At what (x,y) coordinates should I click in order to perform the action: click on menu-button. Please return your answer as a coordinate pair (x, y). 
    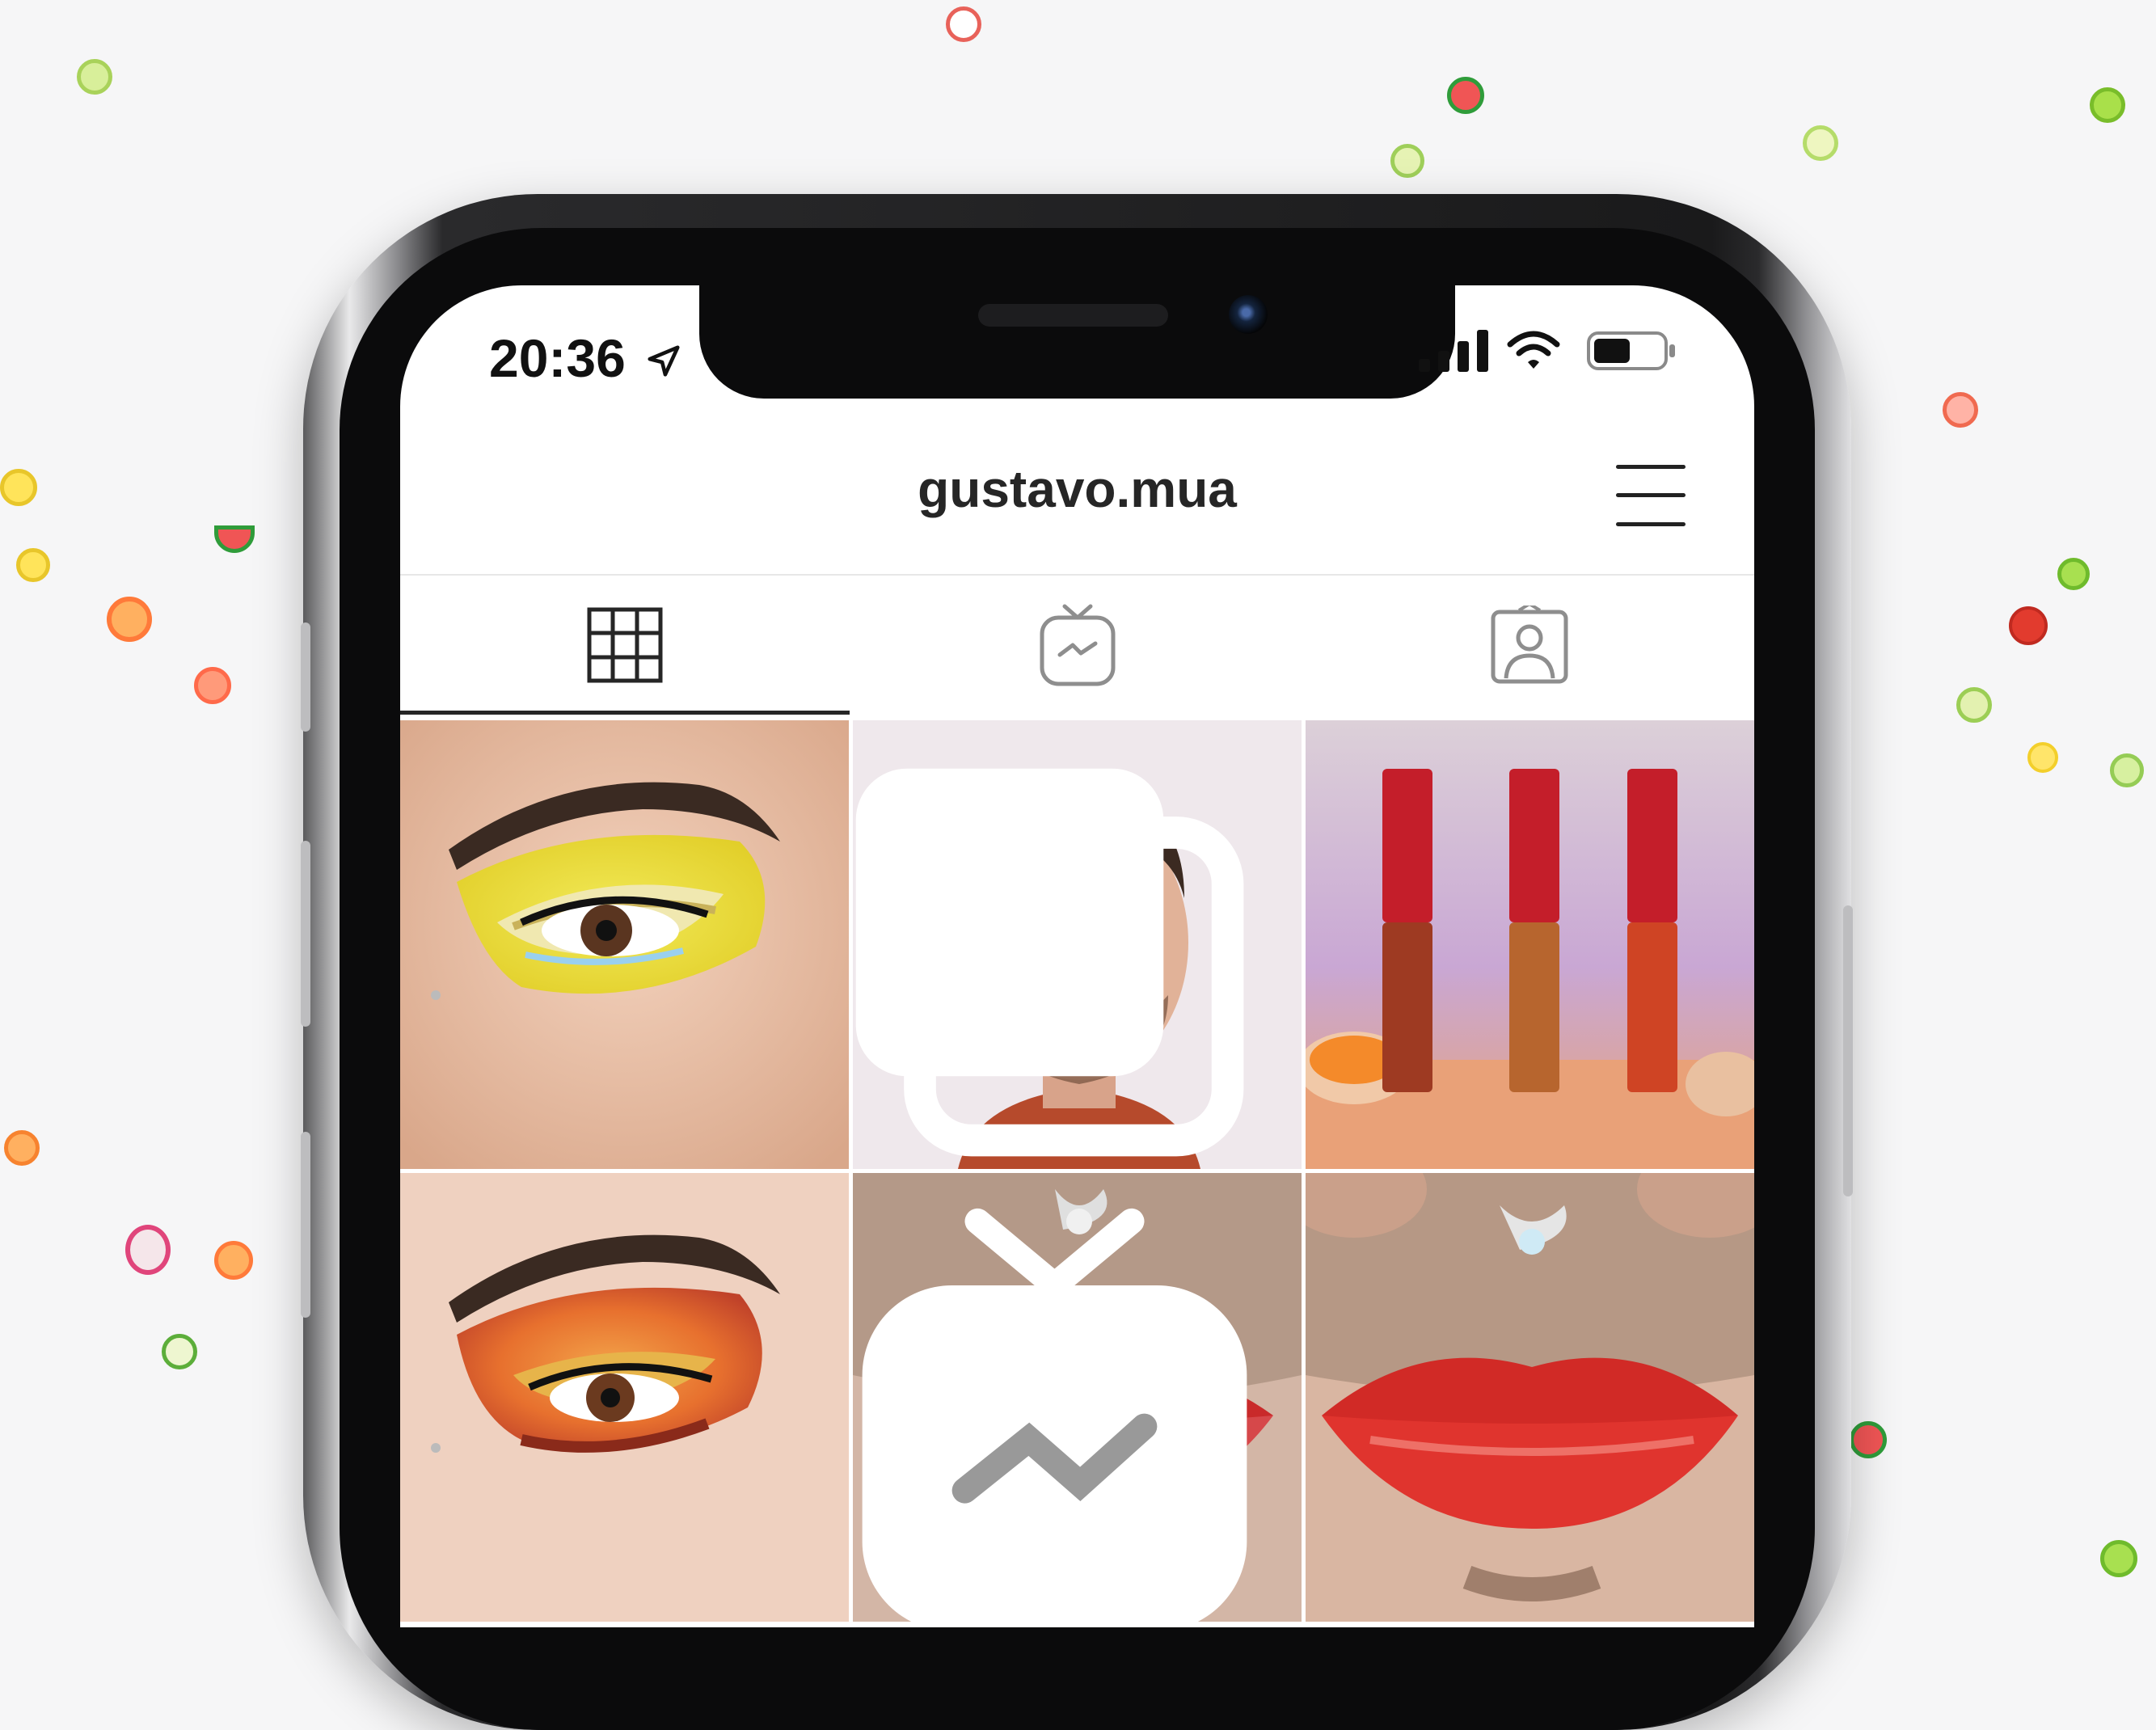
    Looking at the image, I should click on (1651, 495).